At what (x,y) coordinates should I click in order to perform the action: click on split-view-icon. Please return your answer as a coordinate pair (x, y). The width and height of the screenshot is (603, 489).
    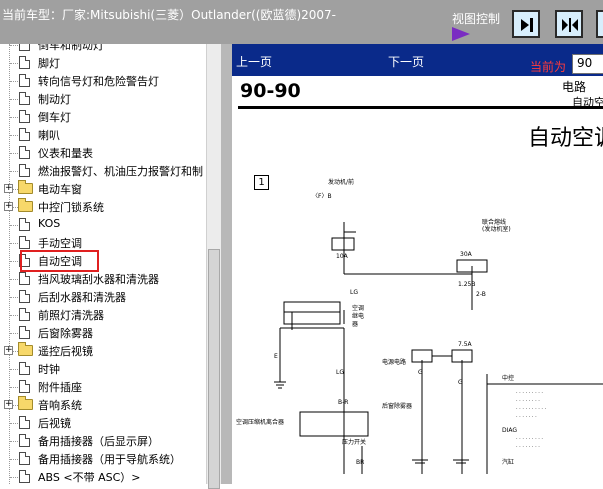
    Looking at the image, I should click on (570, 25).